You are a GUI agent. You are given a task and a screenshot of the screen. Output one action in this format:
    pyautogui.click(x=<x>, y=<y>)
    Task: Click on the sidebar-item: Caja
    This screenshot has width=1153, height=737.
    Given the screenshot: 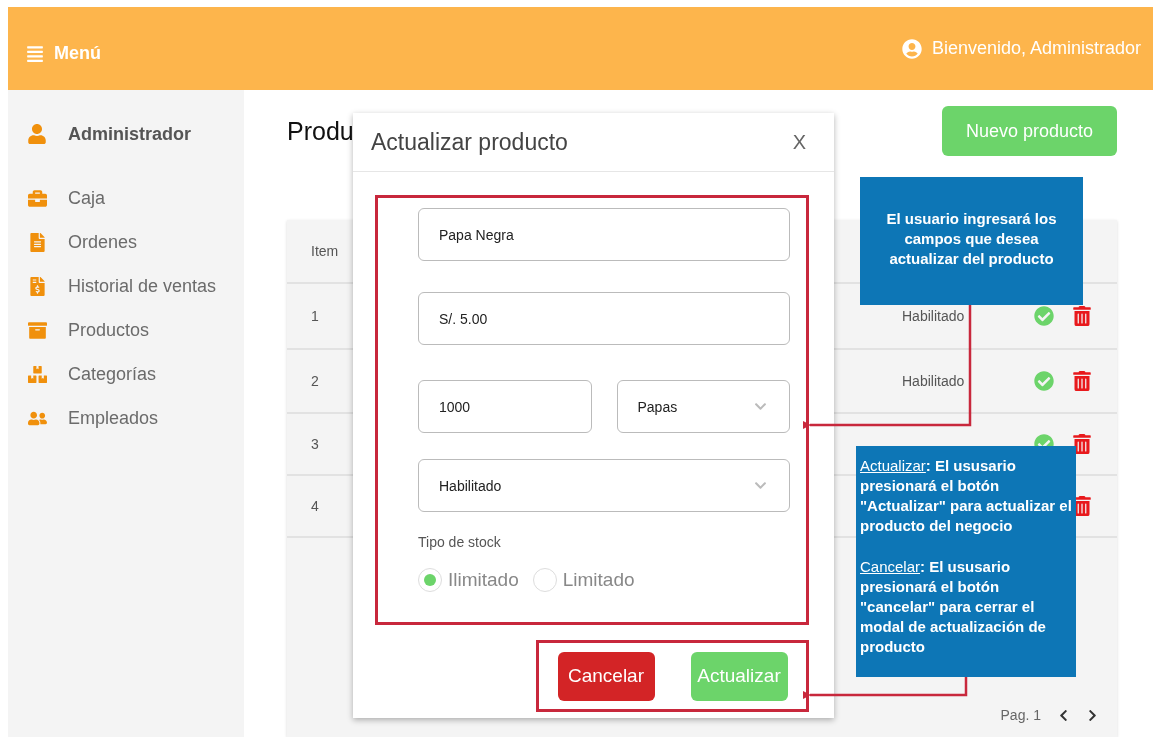 What is the action you would take?
    pyautogui.click(x=87, y=198)
    